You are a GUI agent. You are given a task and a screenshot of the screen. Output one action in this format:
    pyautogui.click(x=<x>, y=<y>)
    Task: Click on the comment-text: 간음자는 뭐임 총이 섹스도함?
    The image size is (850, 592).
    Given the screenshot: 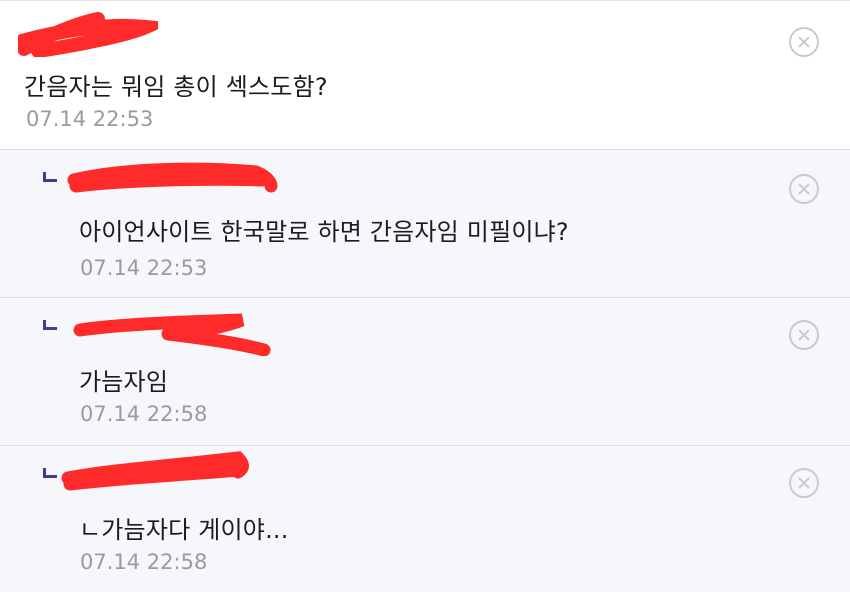 What is the action you would take?
    pyautogui.click(x=176, y=87)
    